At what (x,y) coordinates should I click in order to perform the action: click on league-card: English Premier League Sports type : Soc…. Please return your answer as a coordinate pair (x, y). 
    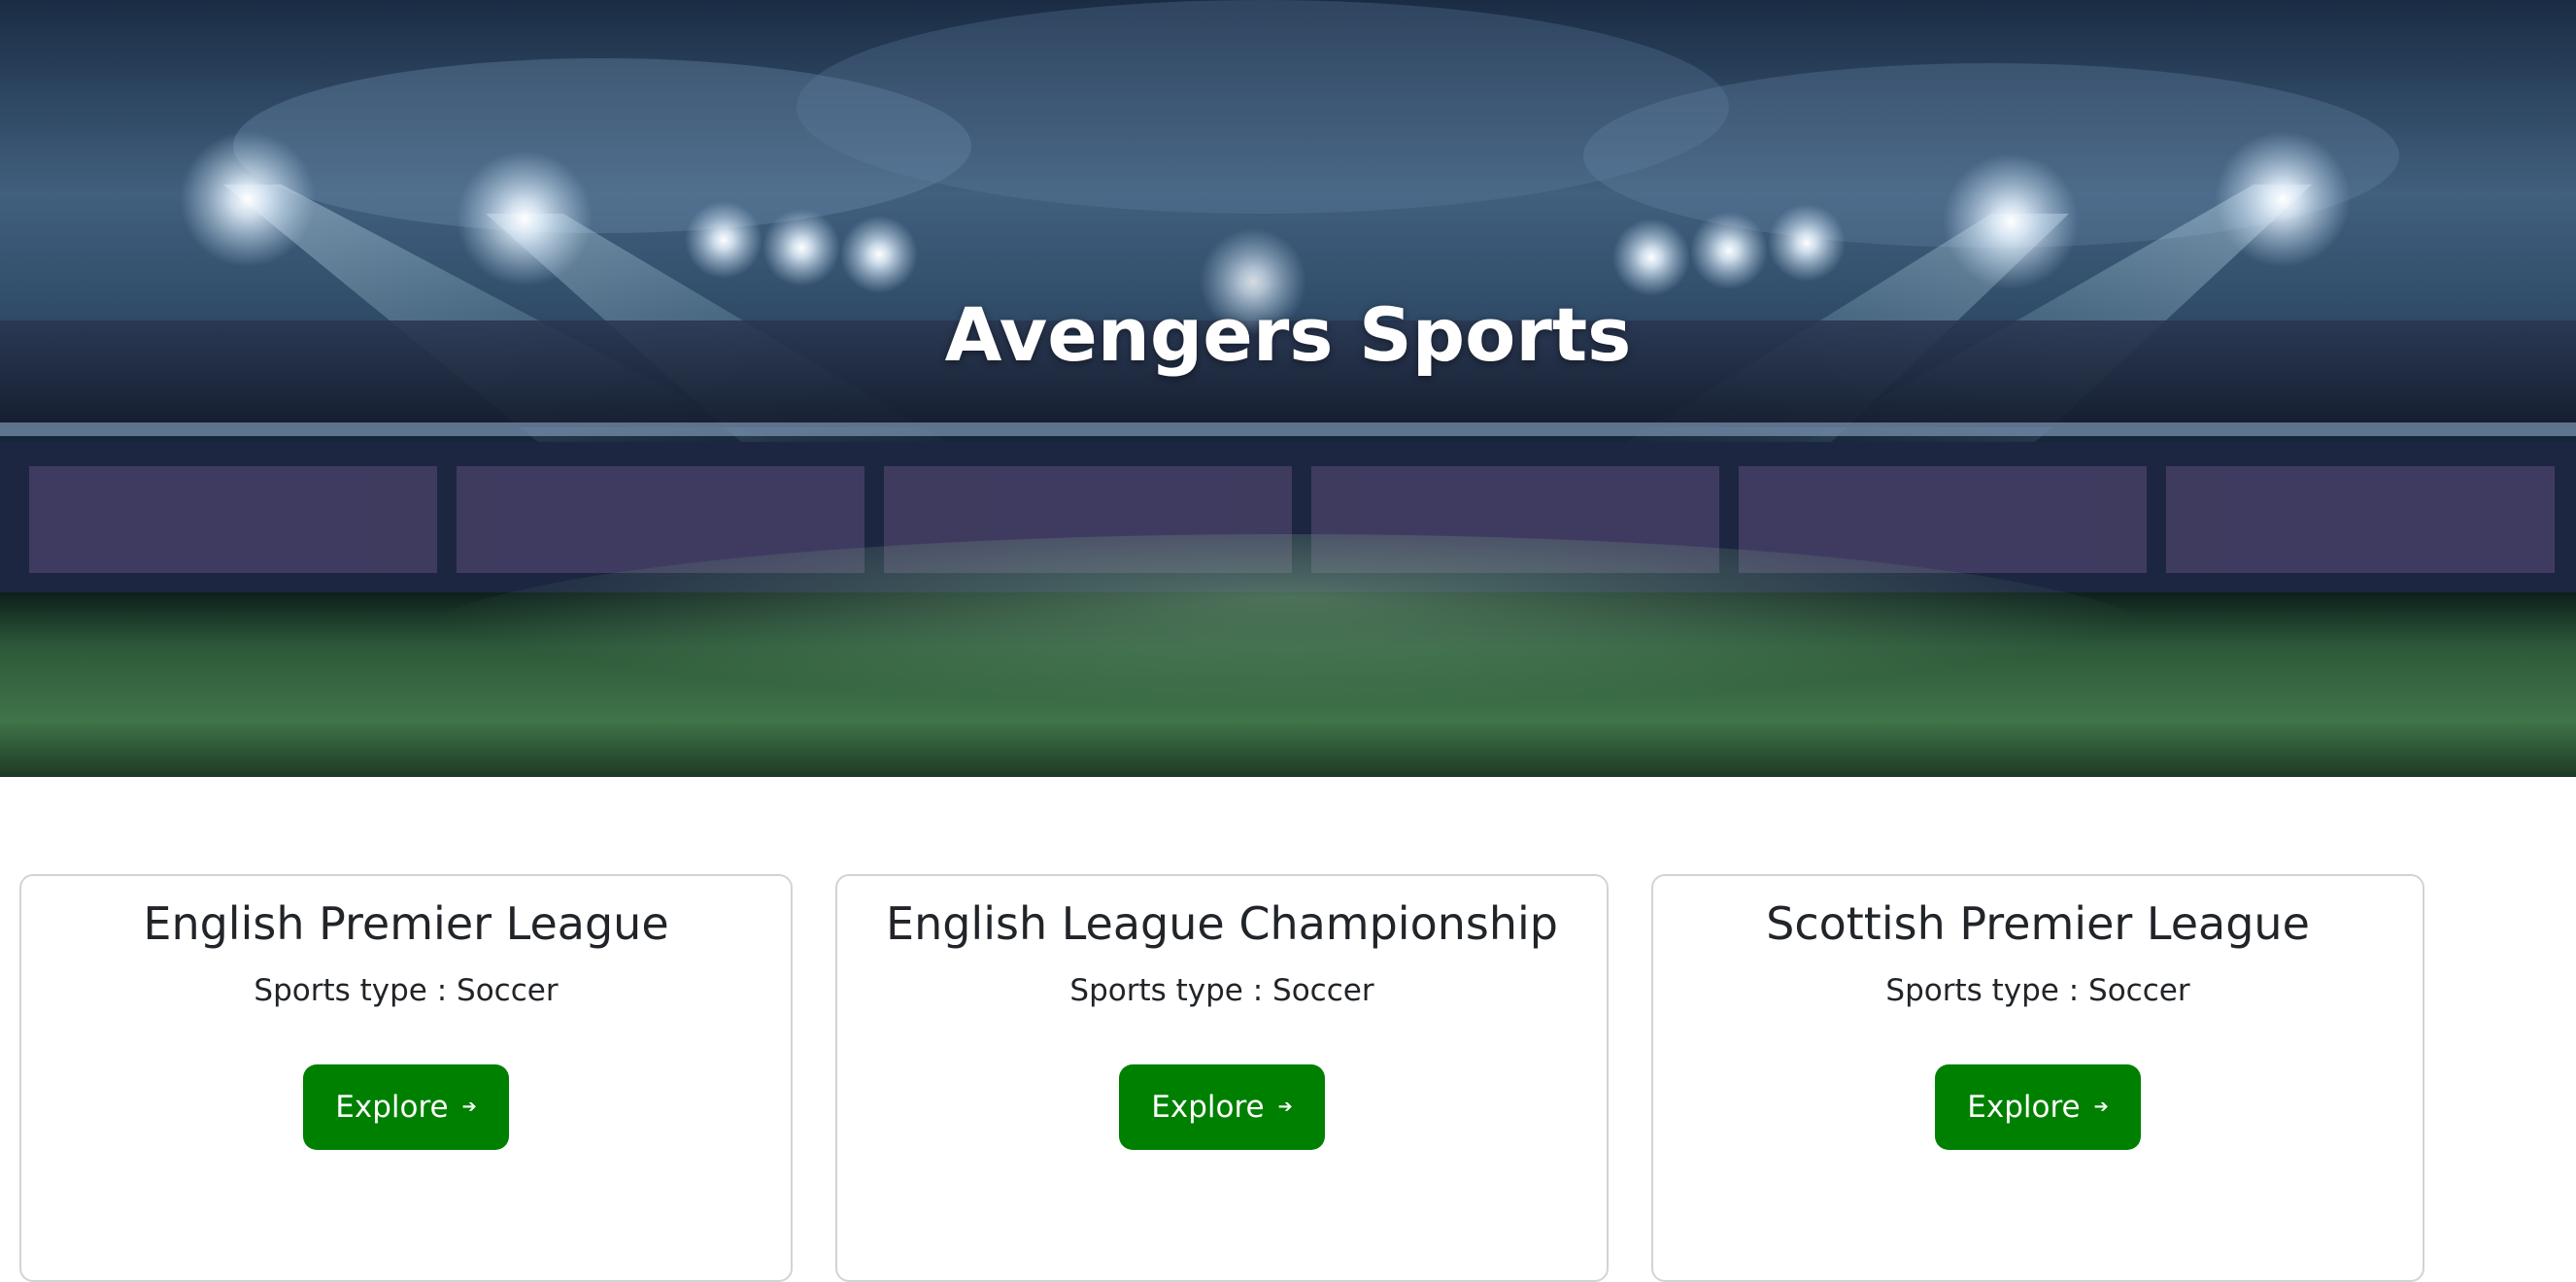
    Looking at the image, I should click on (406, 1078).